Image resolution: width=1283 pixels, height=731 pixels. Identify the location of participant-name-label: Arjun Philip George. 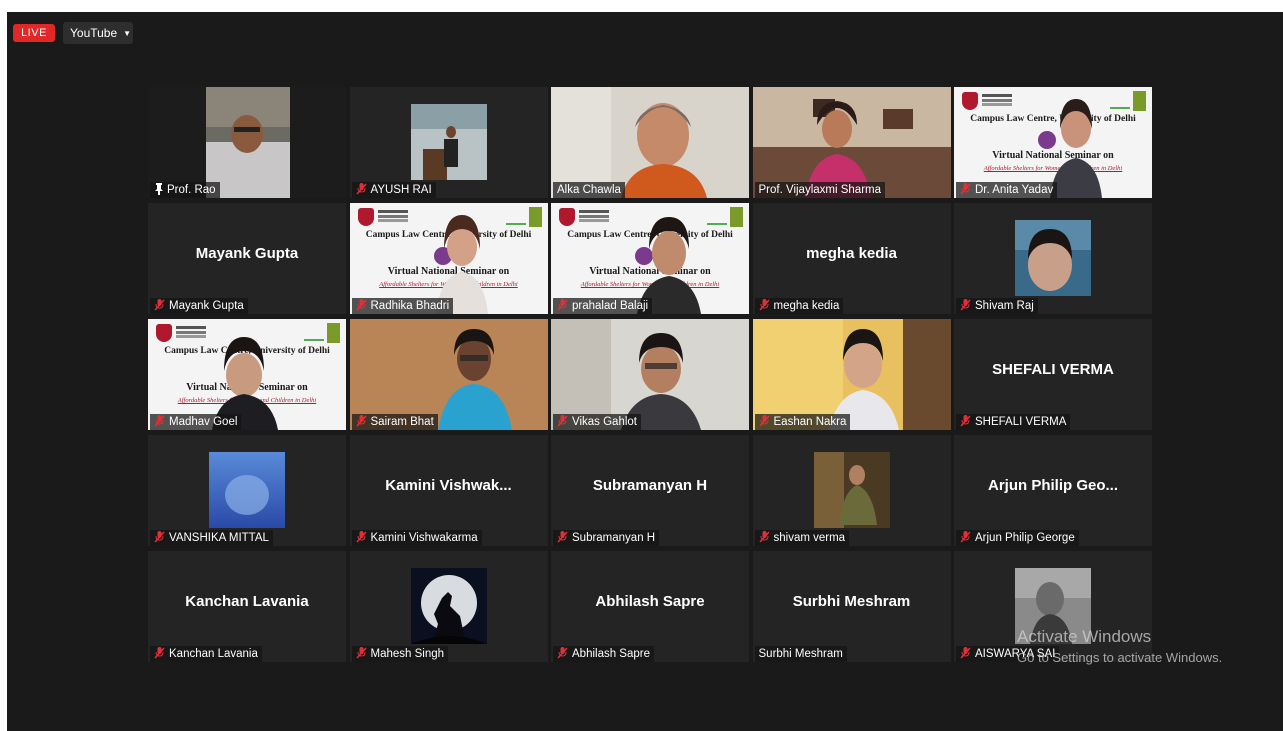
(1017, 538).